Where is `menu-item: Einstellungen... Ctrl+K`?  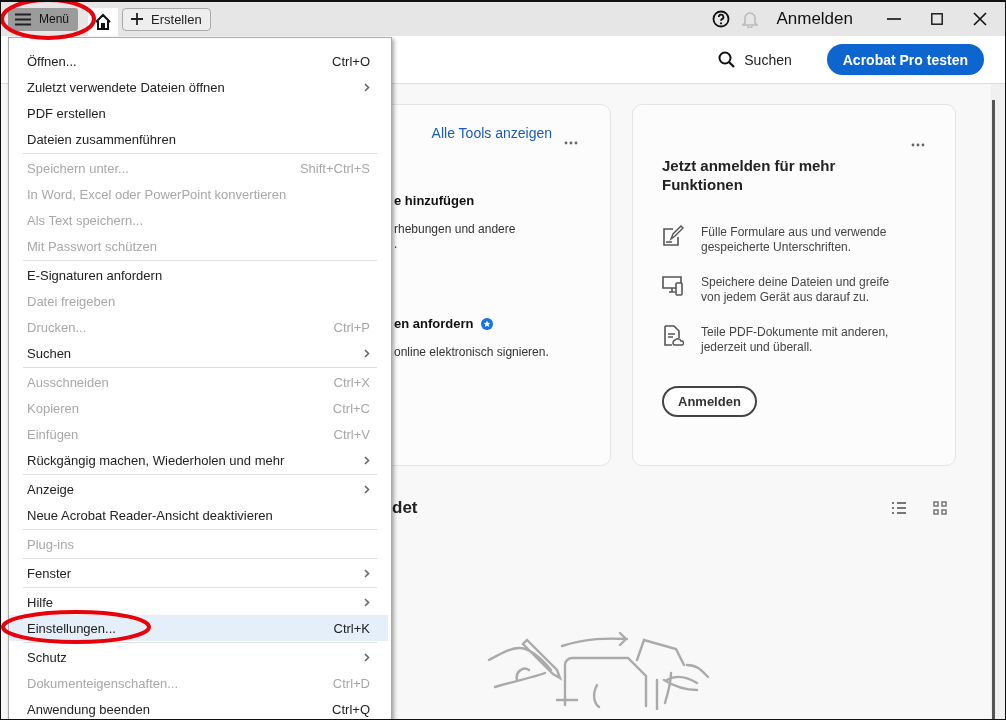 menu-item: Einstellungen... Ctrl+K is located at coordinates (198, 628).